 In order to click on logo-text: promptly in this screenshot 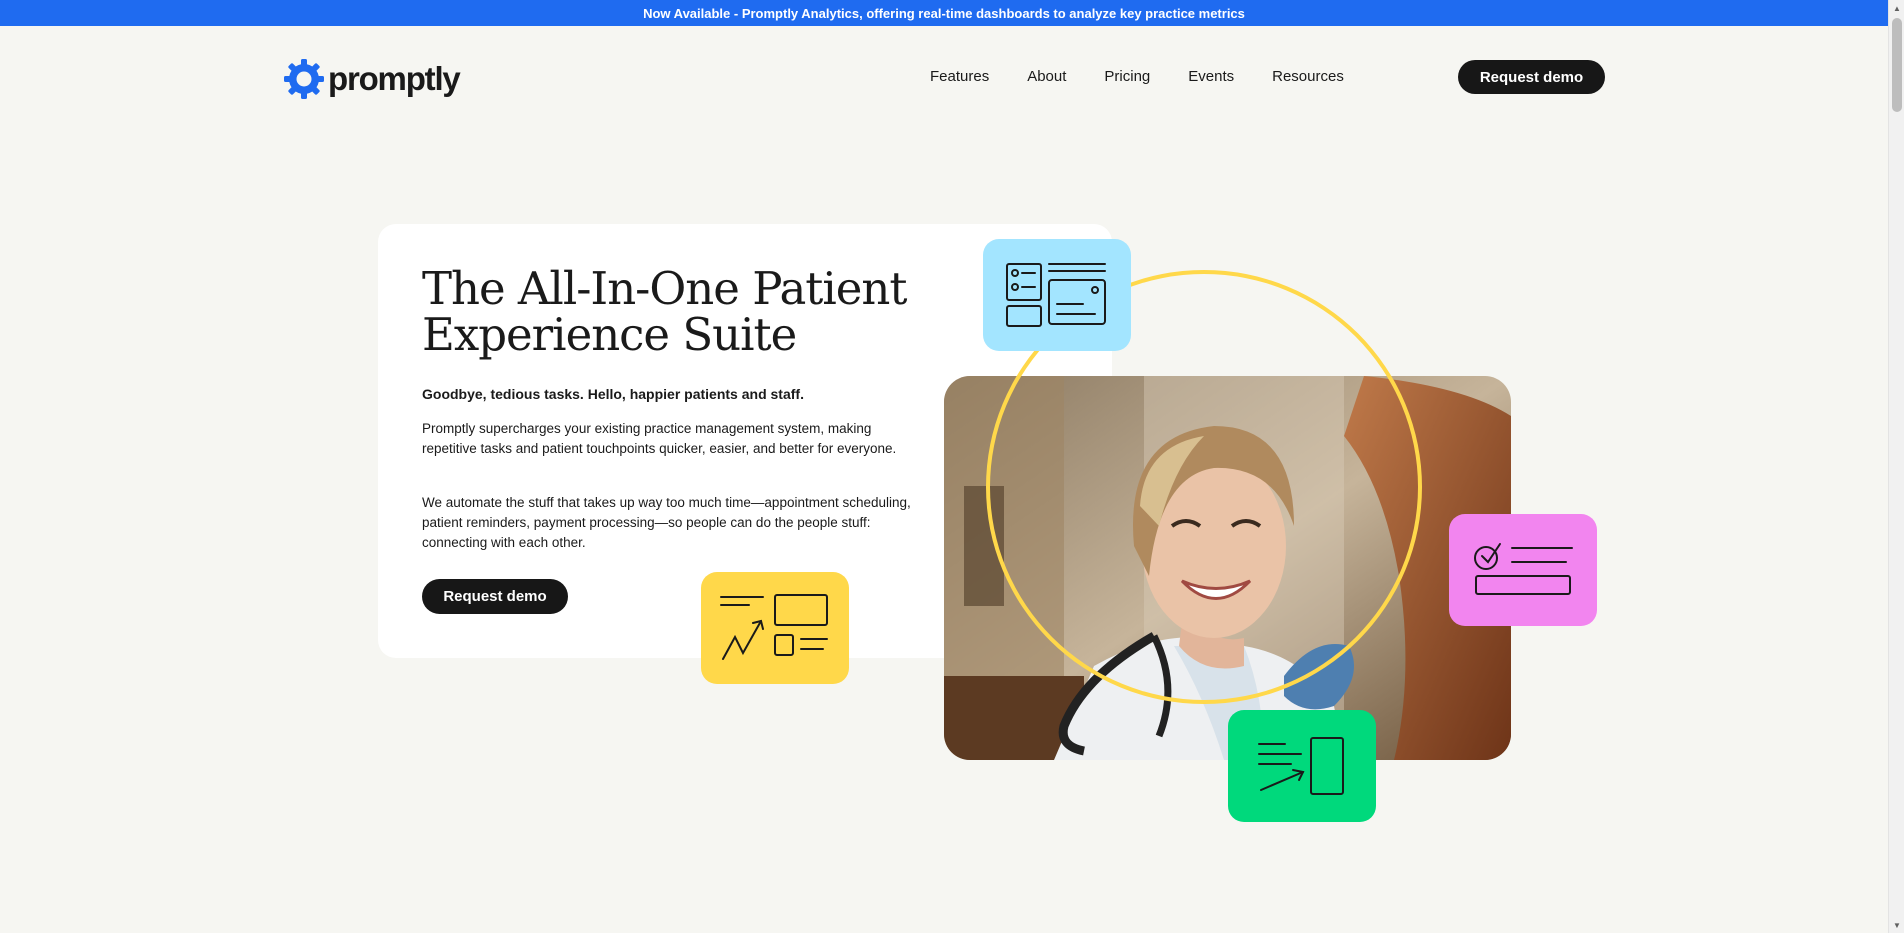, I will do `click(394, 78)`.